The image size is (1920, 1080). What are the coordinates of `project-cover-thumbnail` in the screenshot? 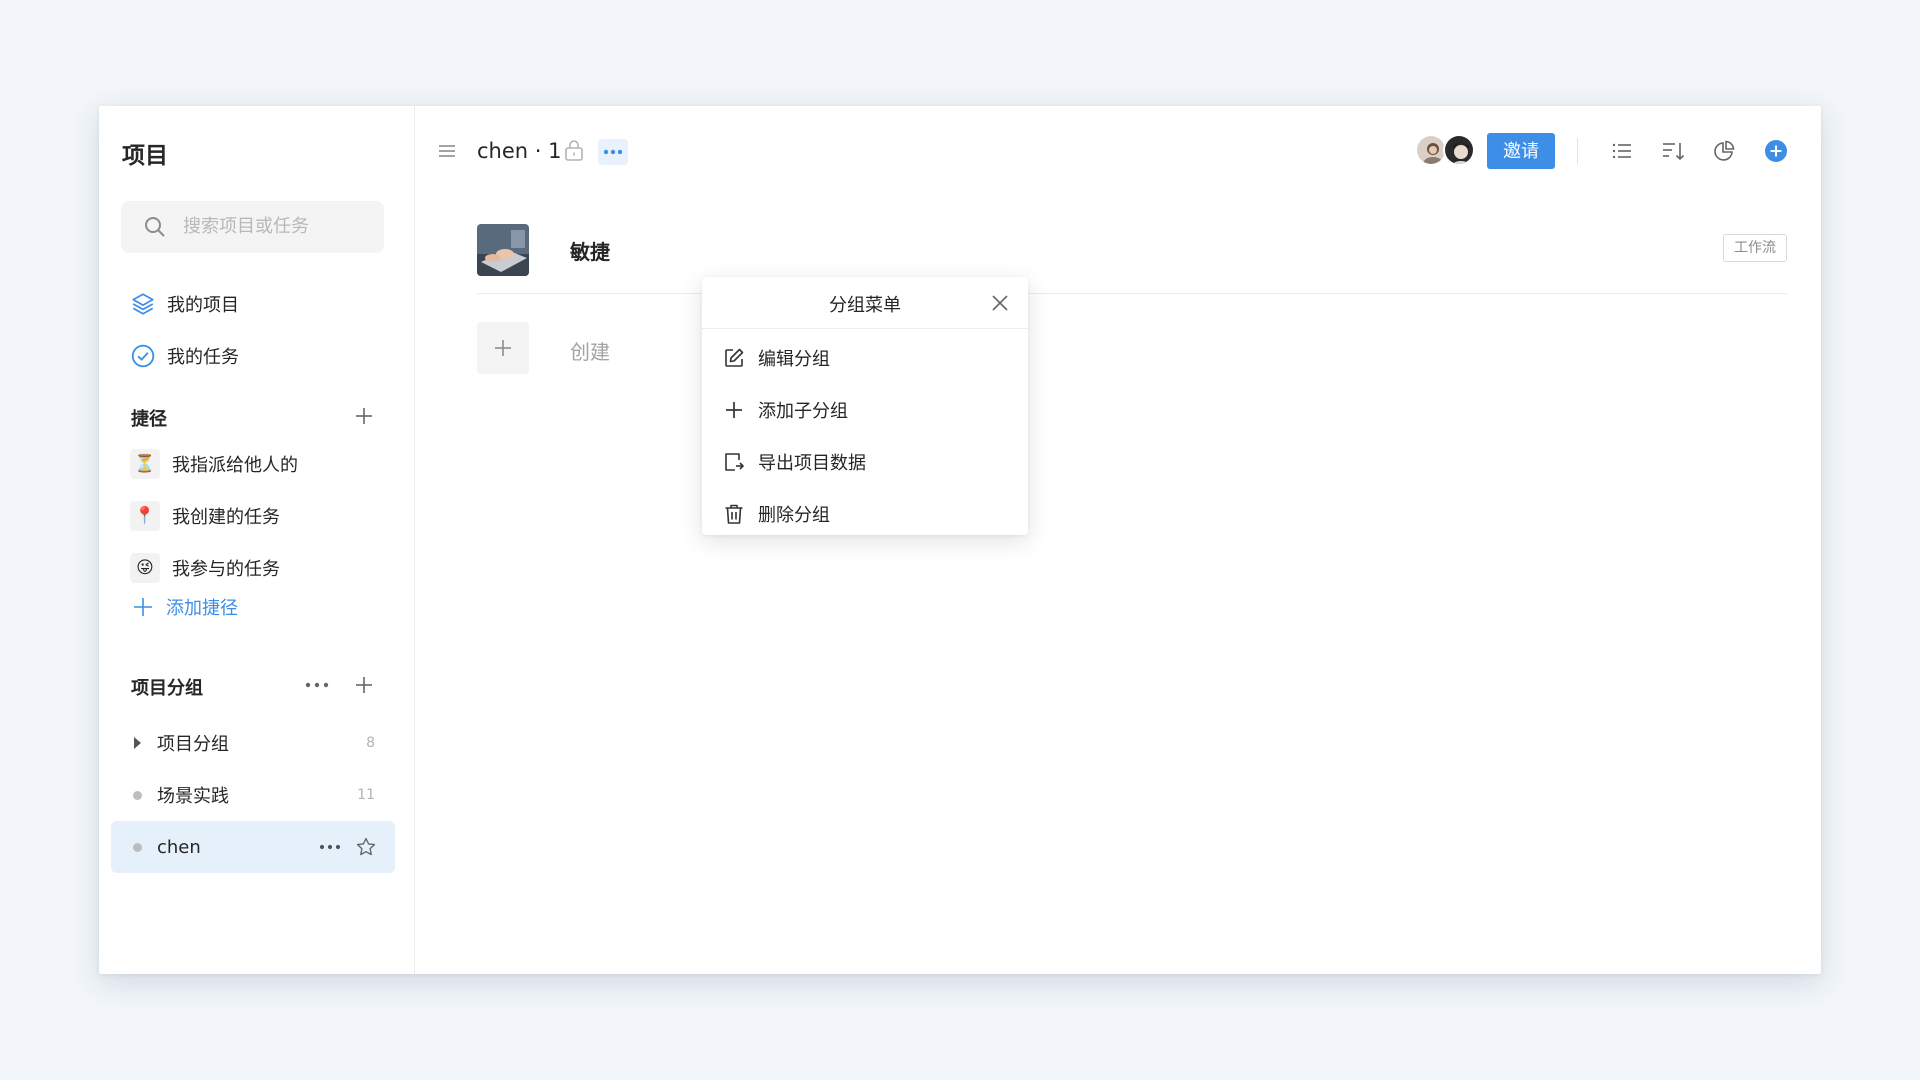 It's located at (503, 250).